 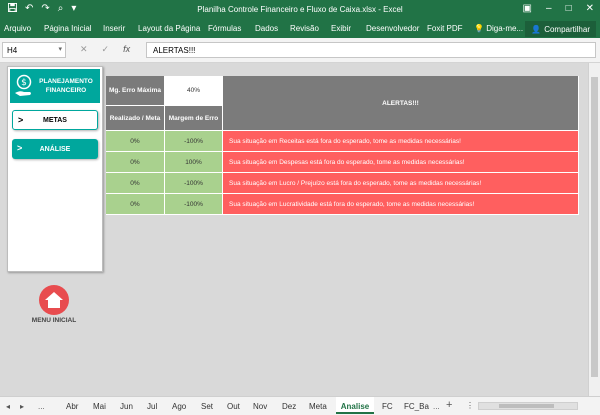 What do you see at coordinates (179, 406) in the screenshot?
I see `sheet-tab-ago: Ago` at bounding box center [179, 406].